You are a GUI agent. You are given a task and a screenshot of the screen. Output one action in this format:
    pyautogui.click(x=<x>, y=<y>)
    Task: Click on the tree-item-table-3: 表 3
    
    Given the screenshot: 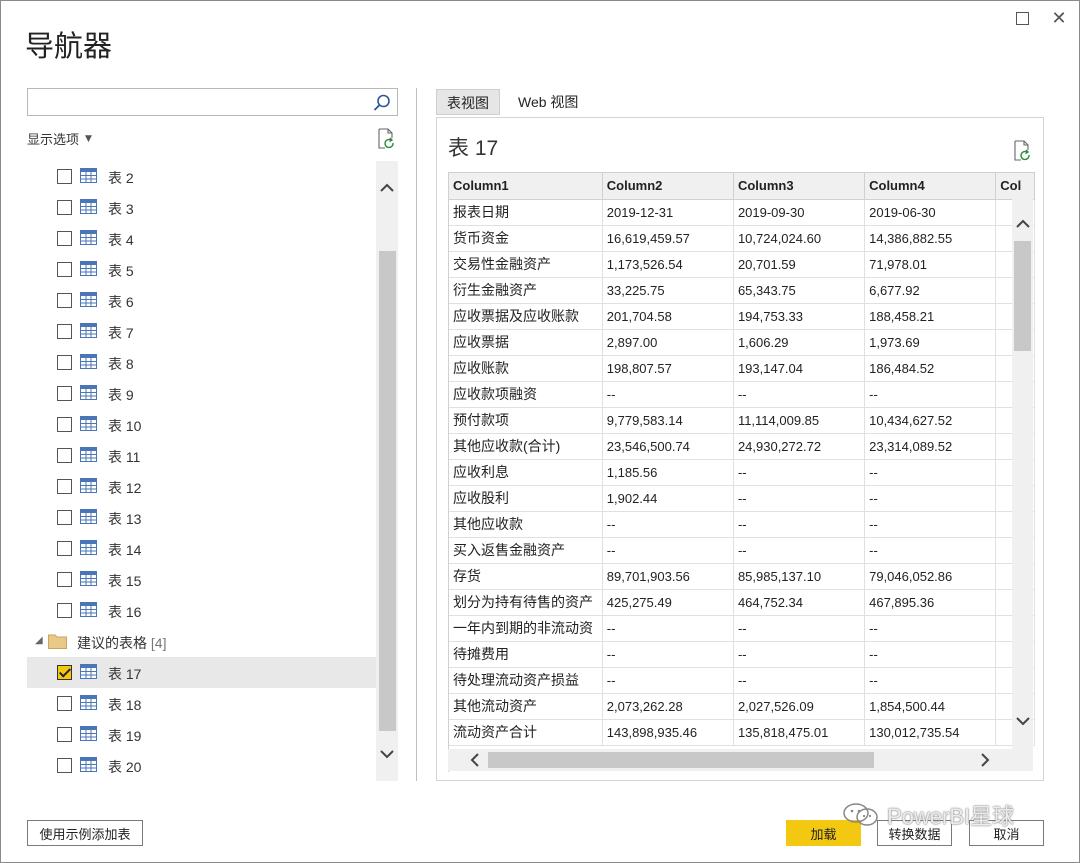 What is the action you would take?
    pyautogui.click(x=201, y=207)
    